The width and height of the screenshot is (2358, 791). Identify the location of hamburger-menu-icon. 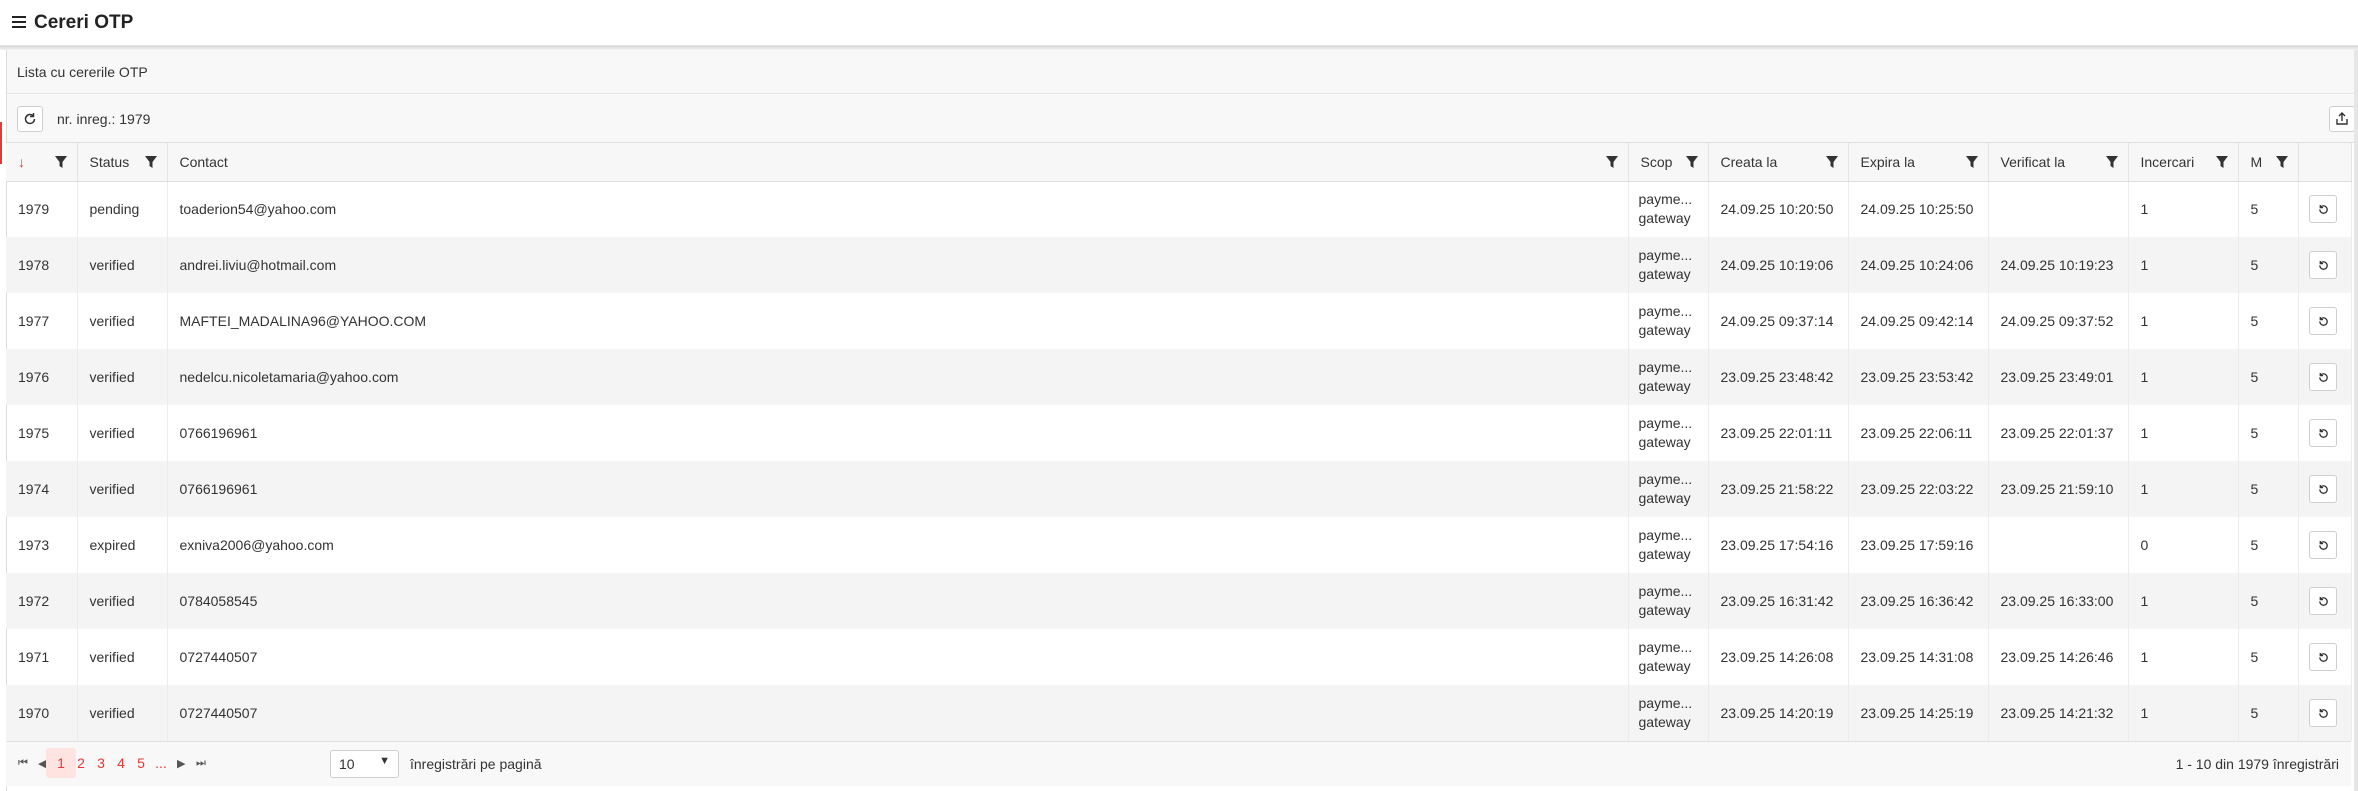
(19, 22).